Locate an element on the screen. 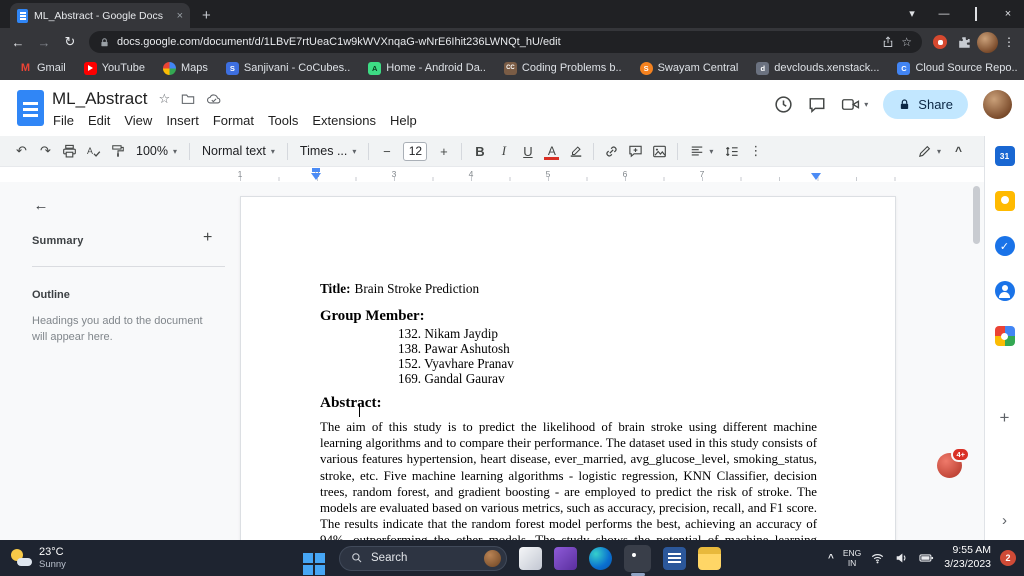  extensions-puzzle-icon is located at coordinates (964, 42).